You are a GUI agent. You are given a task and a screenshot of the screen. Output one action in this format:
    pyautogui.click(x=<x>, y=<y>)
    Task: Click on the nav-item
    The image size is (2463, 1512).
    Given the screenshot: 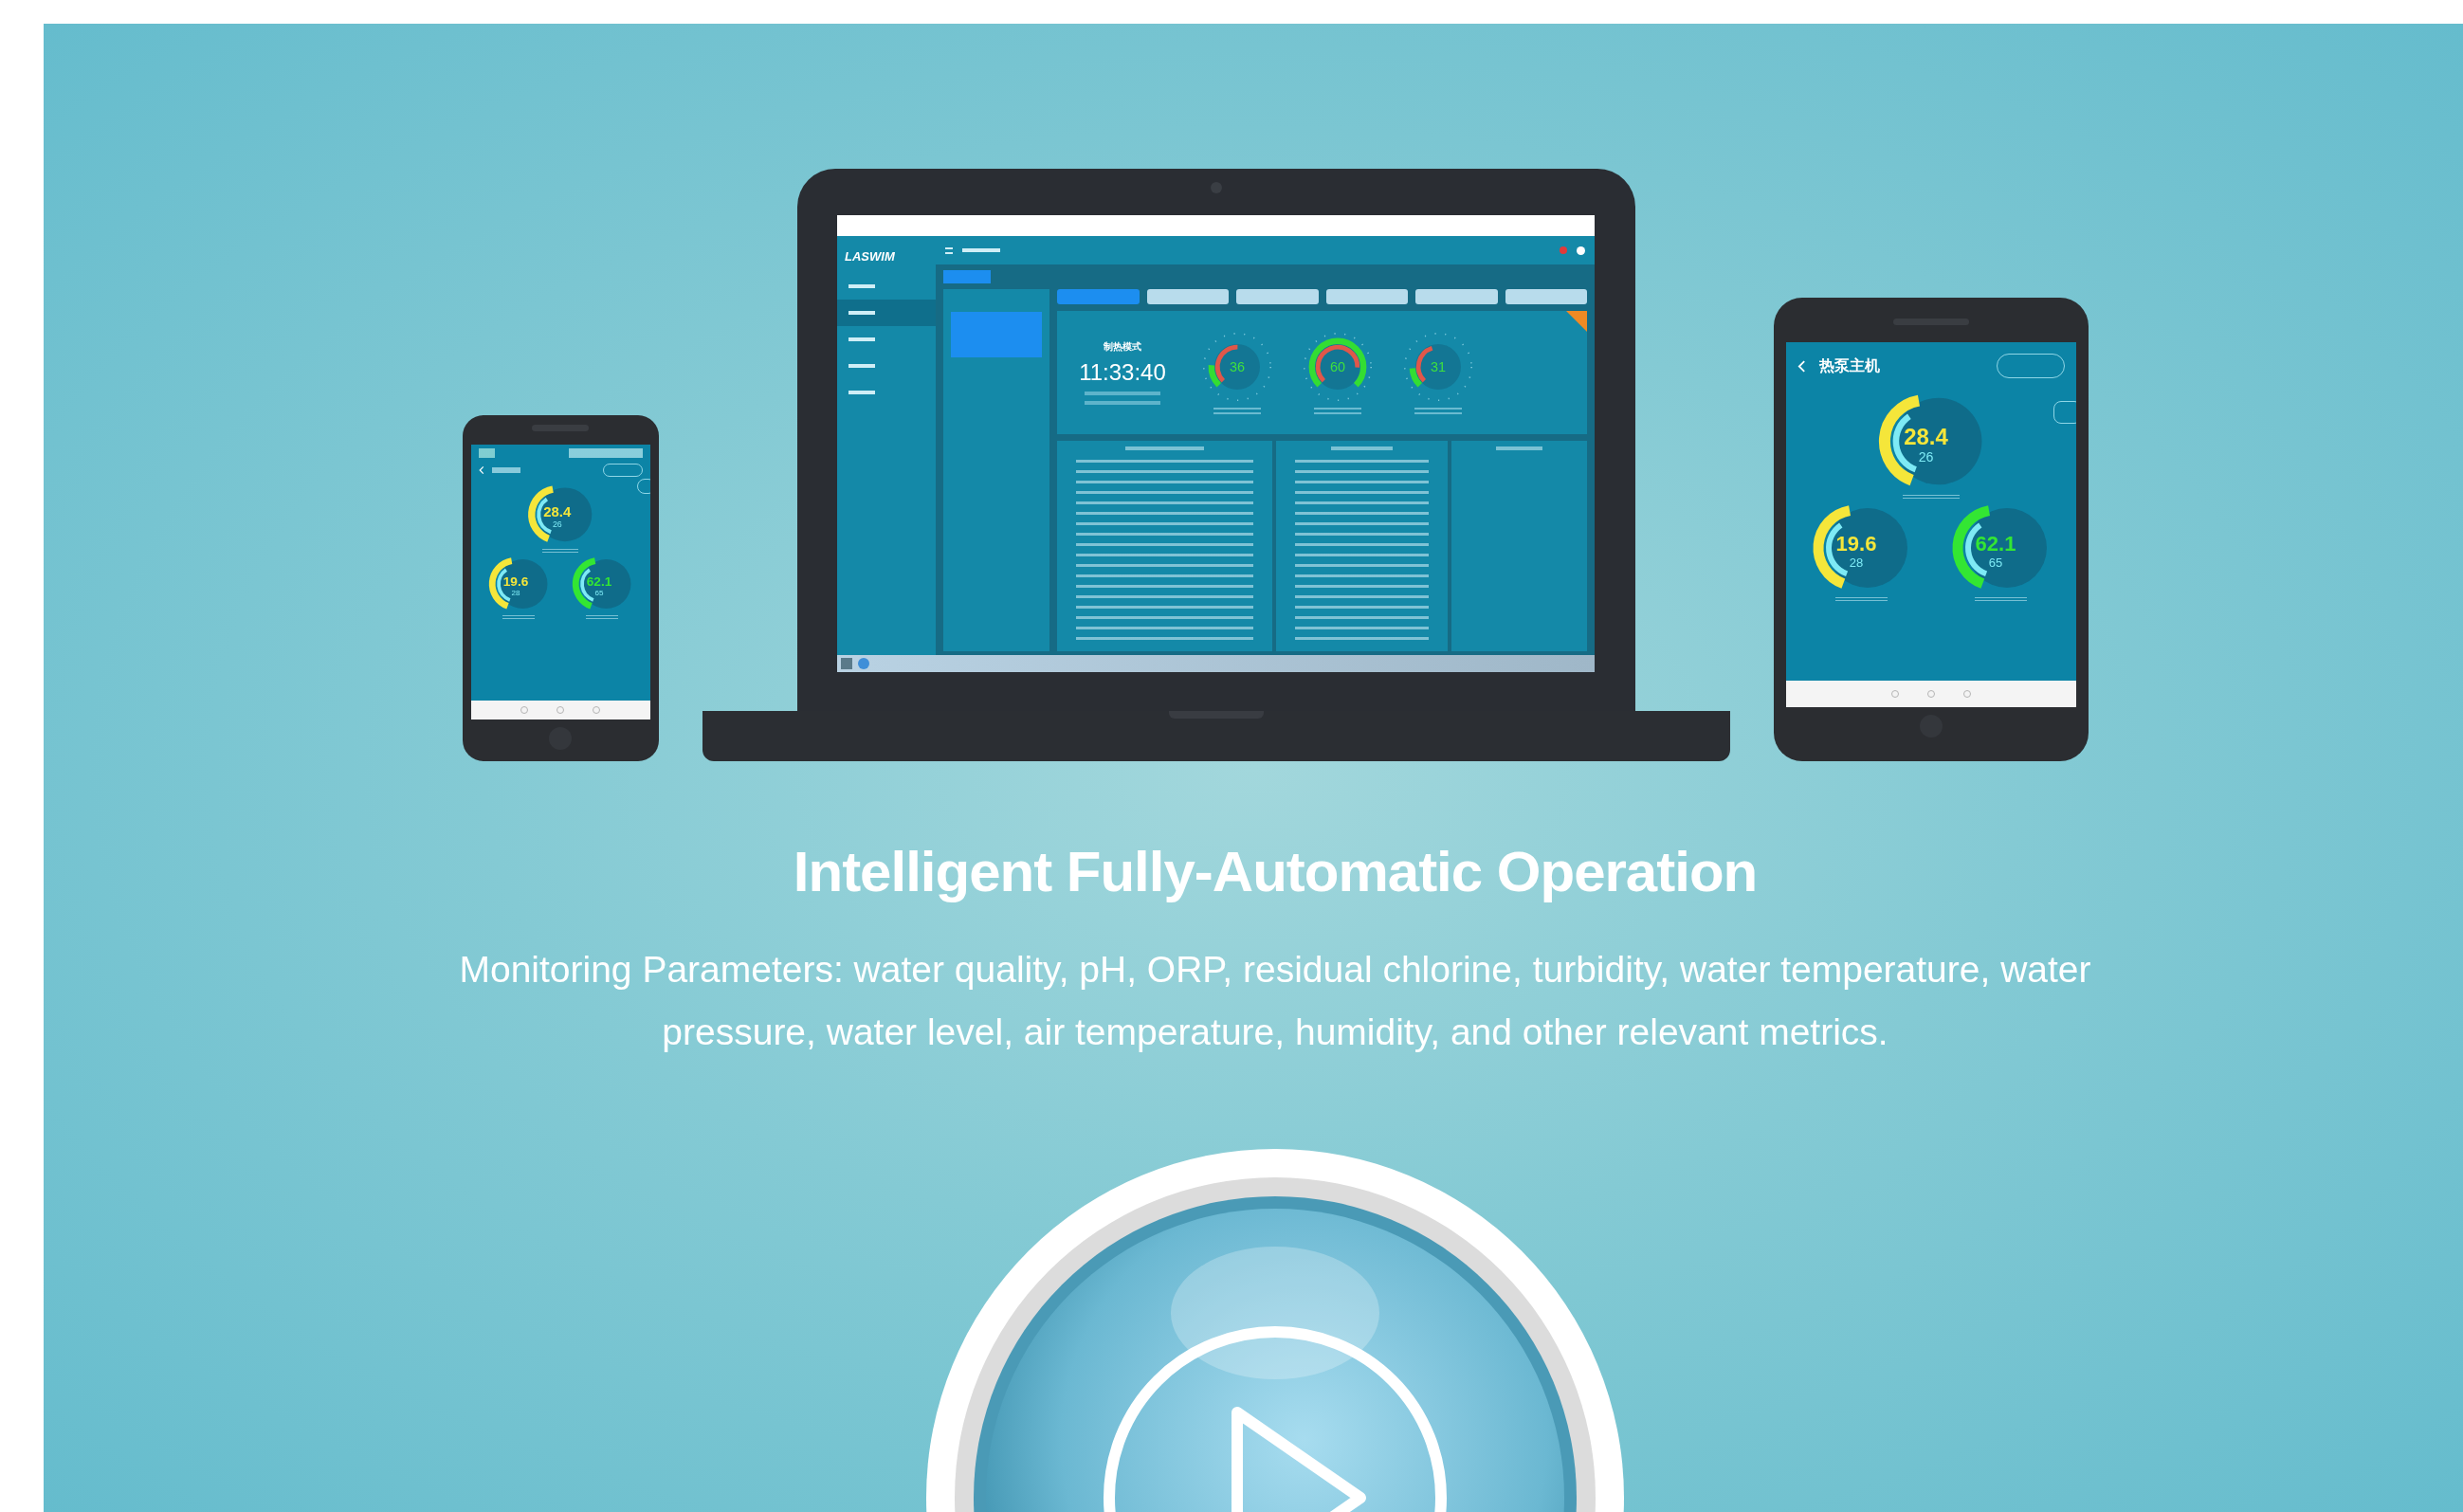 What is the action you would take?
    pyautogui.click(x=887, y=313)
    